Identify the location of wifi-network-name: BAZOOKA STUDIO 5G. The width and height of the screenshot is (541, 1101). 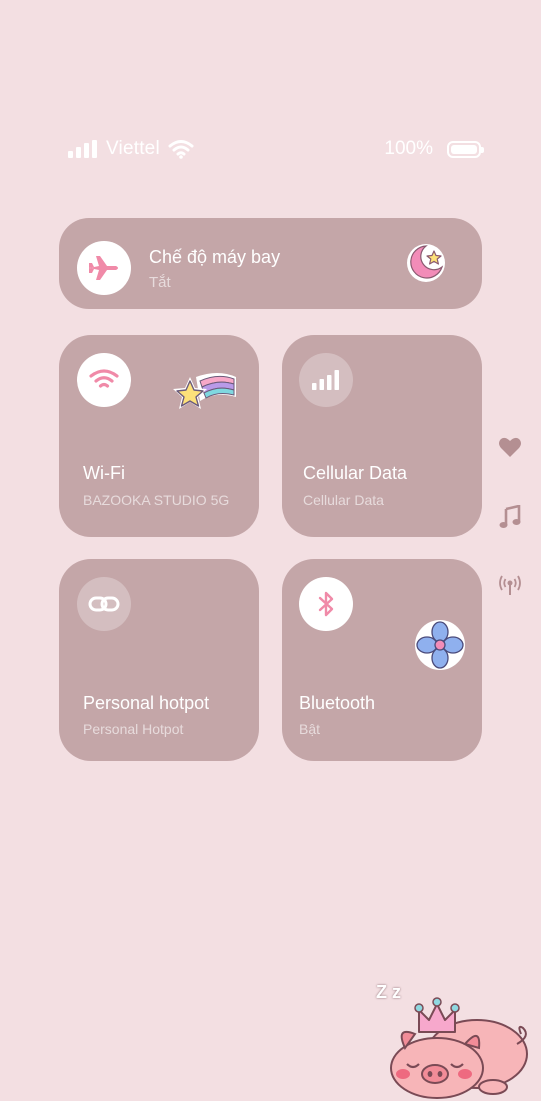
(156, 500).